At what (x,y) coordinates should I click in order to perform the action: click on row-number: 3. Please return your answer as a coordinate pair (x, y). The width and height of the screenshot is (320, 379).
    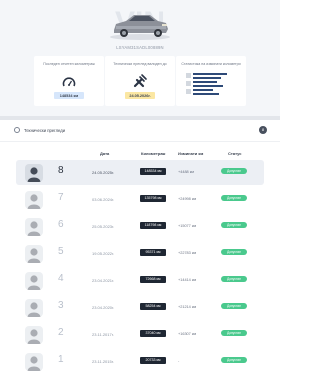
    Looking at the image, I should click on (61, 305).